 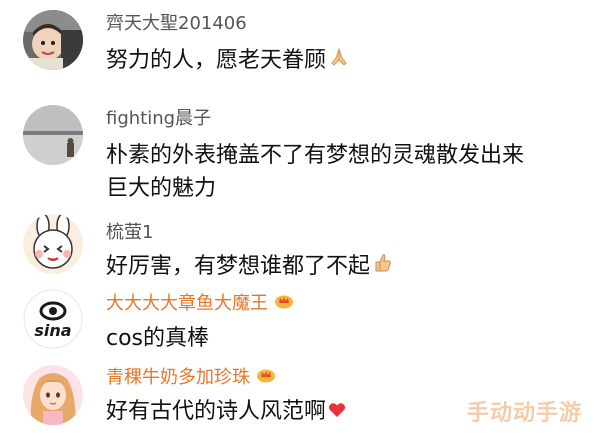 What do you see at coordinates (178, 377) in the screenshot?
I see `username-text: 青稞牛奶多加珍珠` at bounding box center [178, 377].